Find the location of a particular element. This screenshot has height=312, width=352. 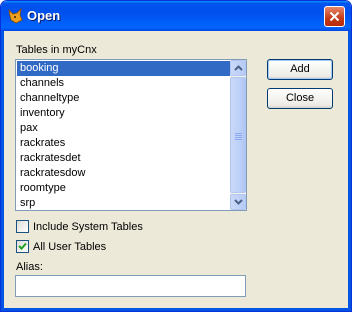

scroll-down-button is located at coordinates (238, 202).